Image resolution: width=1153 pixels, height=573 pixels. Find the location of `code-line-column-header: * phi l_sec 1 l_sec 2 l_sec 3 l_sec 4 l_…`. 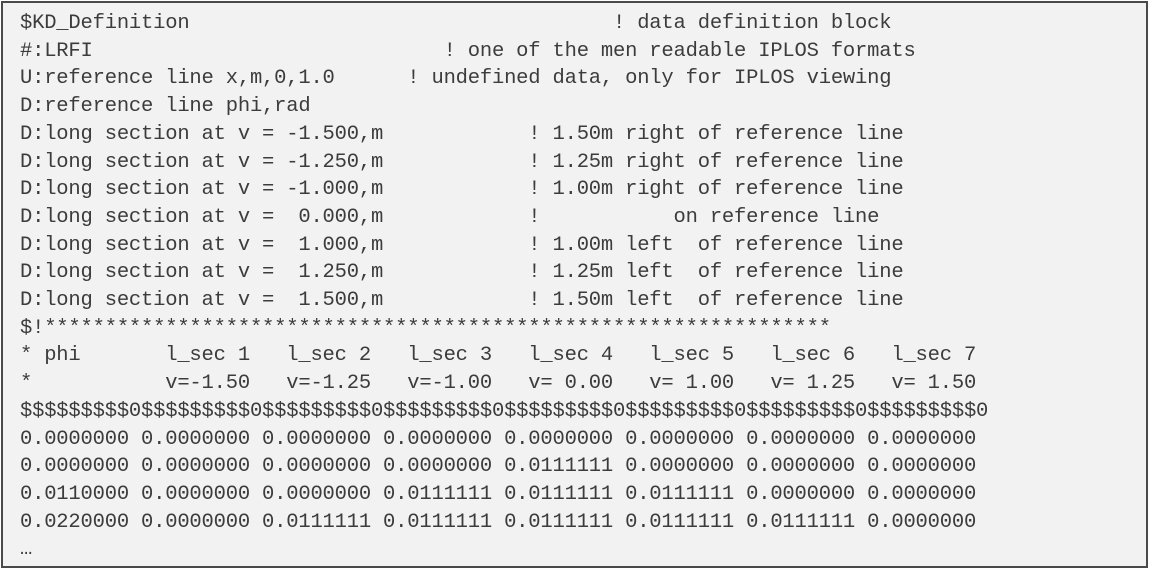

code-line-column-header: * phi l_sec 1 l_sec 2 l_sec 3 l_sec 4 l_… is located at coordinates (498, 356).